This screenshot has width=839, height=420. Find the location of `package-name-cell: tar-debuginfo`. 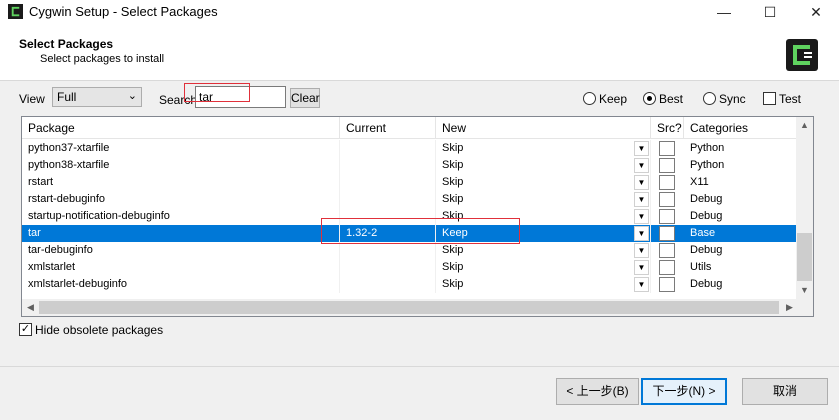

package-name-cell: tar-debuginfo is located at coordinates (181, 250).